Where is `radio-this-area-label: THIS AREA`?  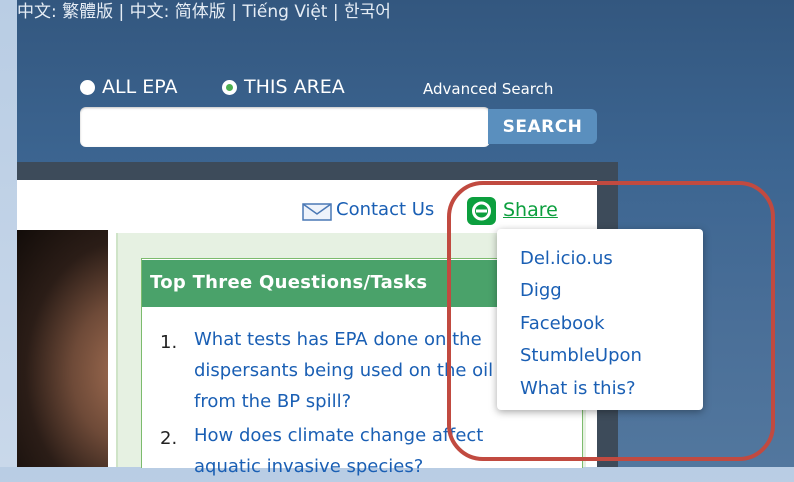
radio-this-area-label: THIS AREA is located at coordinates (294, 87).